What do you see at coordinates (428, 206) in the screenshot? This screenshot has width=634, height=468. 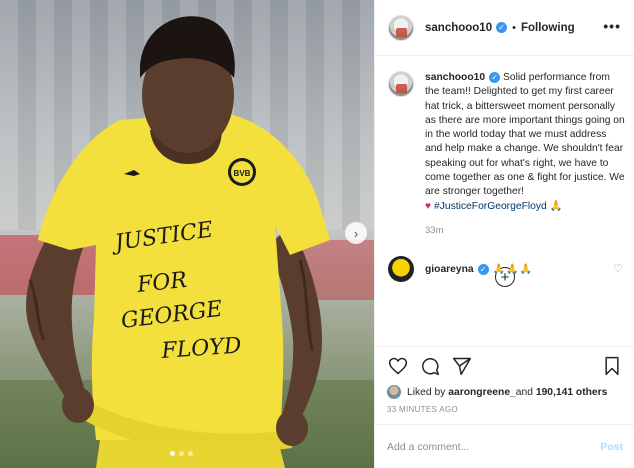 I see `red-heart-icon: ♥` at bounding box center [428, 206].